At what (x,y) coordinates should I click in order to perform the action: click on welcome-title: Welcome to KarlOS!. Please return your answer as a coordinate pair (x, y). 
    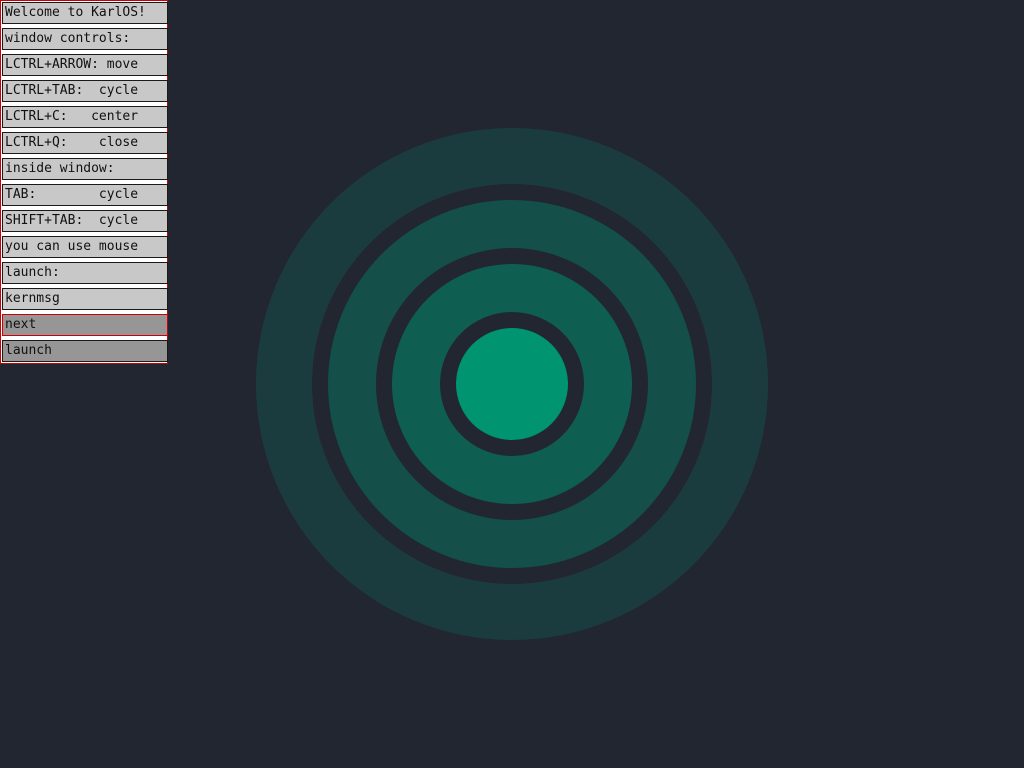
    Looking at the image, I should click on (85, 13).